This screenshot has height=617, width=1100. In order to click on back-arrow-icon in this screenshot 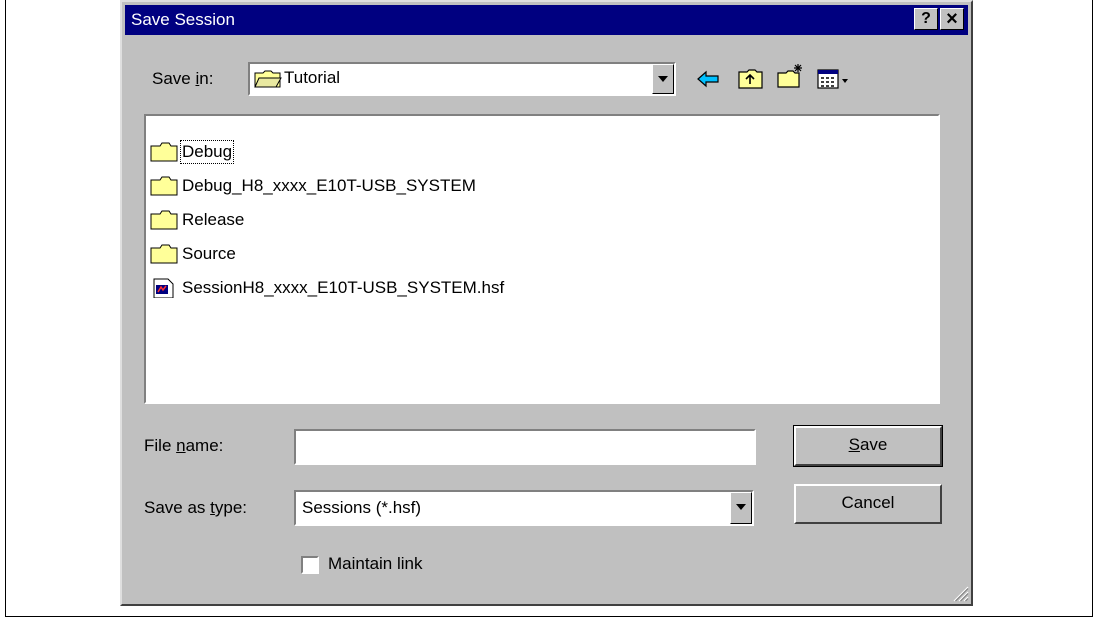, I will do `click(708, 79)`.